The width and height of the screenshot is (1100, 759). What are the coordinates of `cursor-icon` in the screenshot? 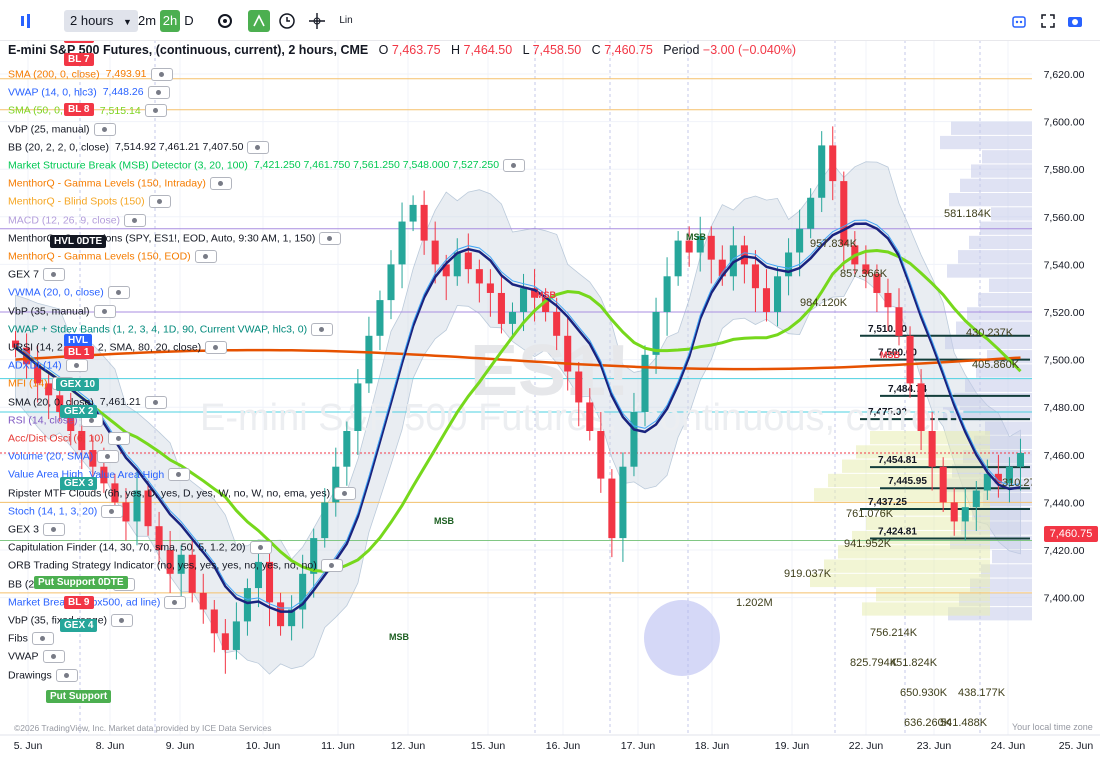 It's located at (259, 21).